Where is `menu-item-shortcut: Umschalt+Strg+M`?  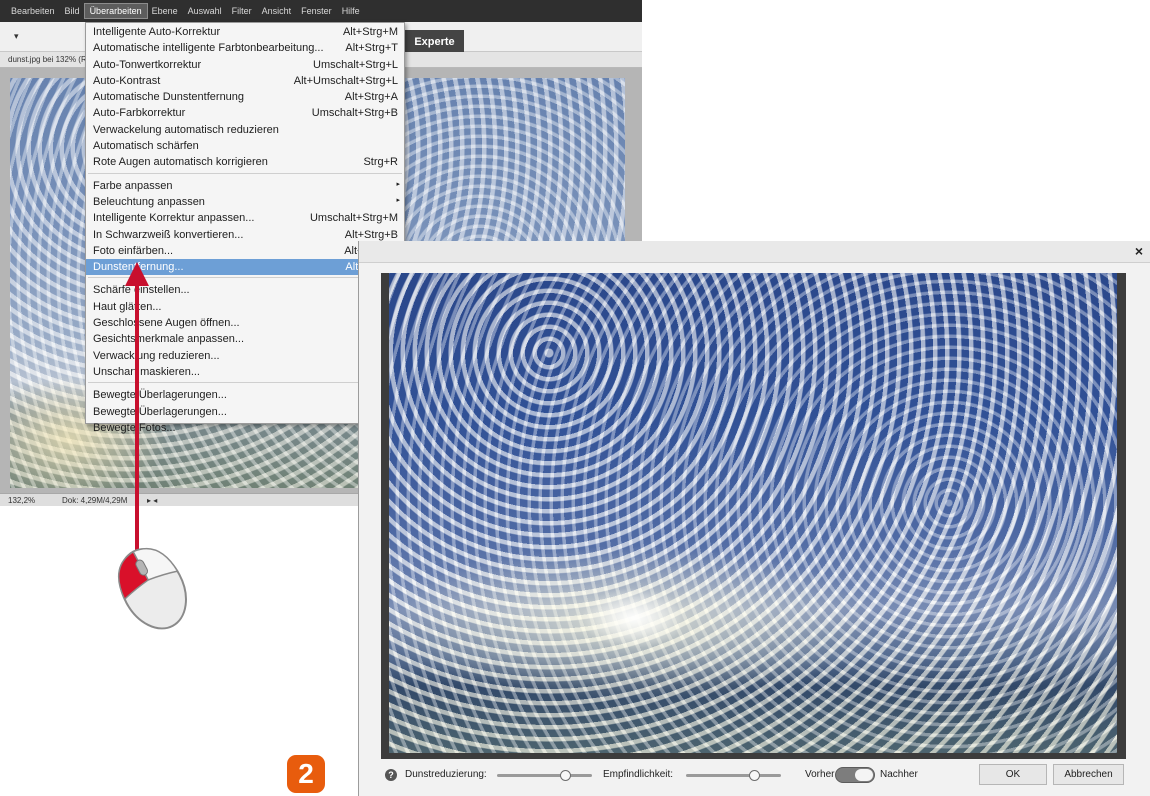 menu-item-shortcut: Umschalt+Strg+M is located at coordinates (353, 218).